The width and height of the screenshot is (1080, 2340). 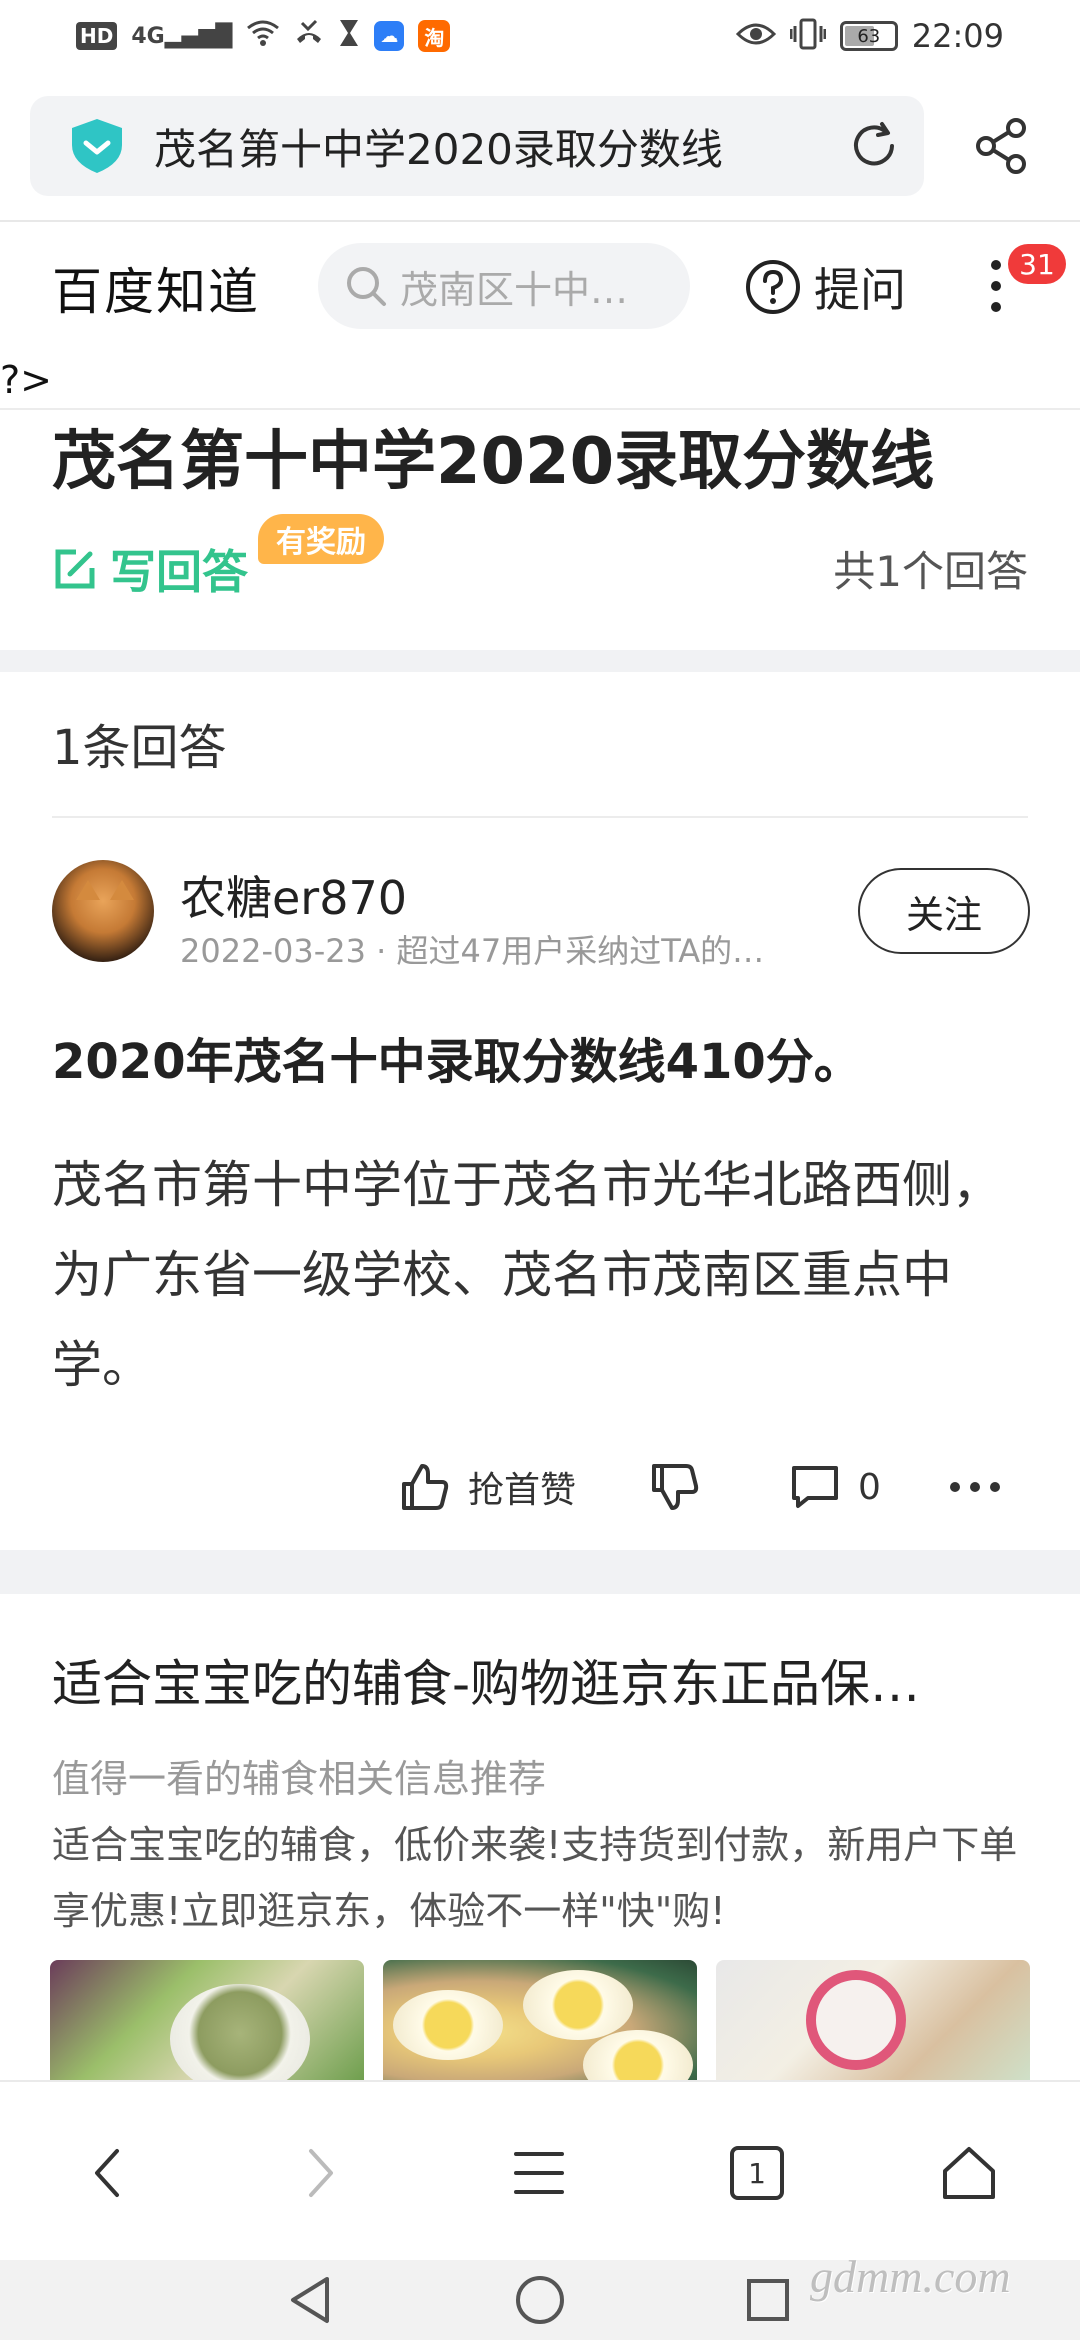 I want to click on hd-indicator: HD, so click(x=97, y=36).